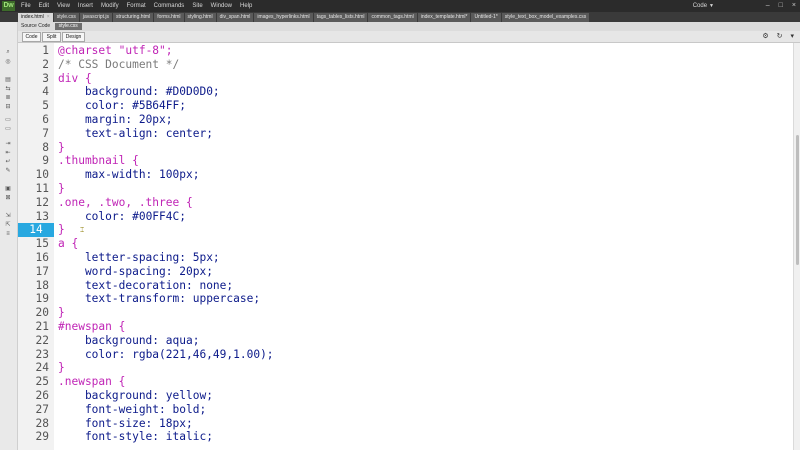  What do you see at coordinates (8, 89) in the screenshot?
I see `code-nav-icon: ⇆` at bounding box center [8, 89].